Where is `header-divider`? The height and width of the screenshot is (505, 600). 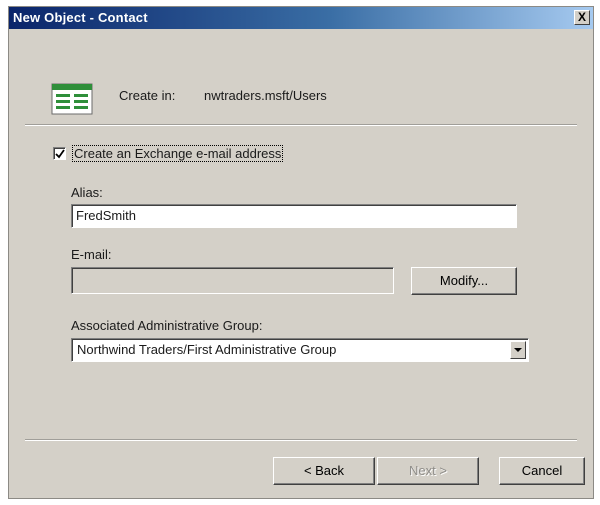
header-divider is located at coordinates (301, 125).